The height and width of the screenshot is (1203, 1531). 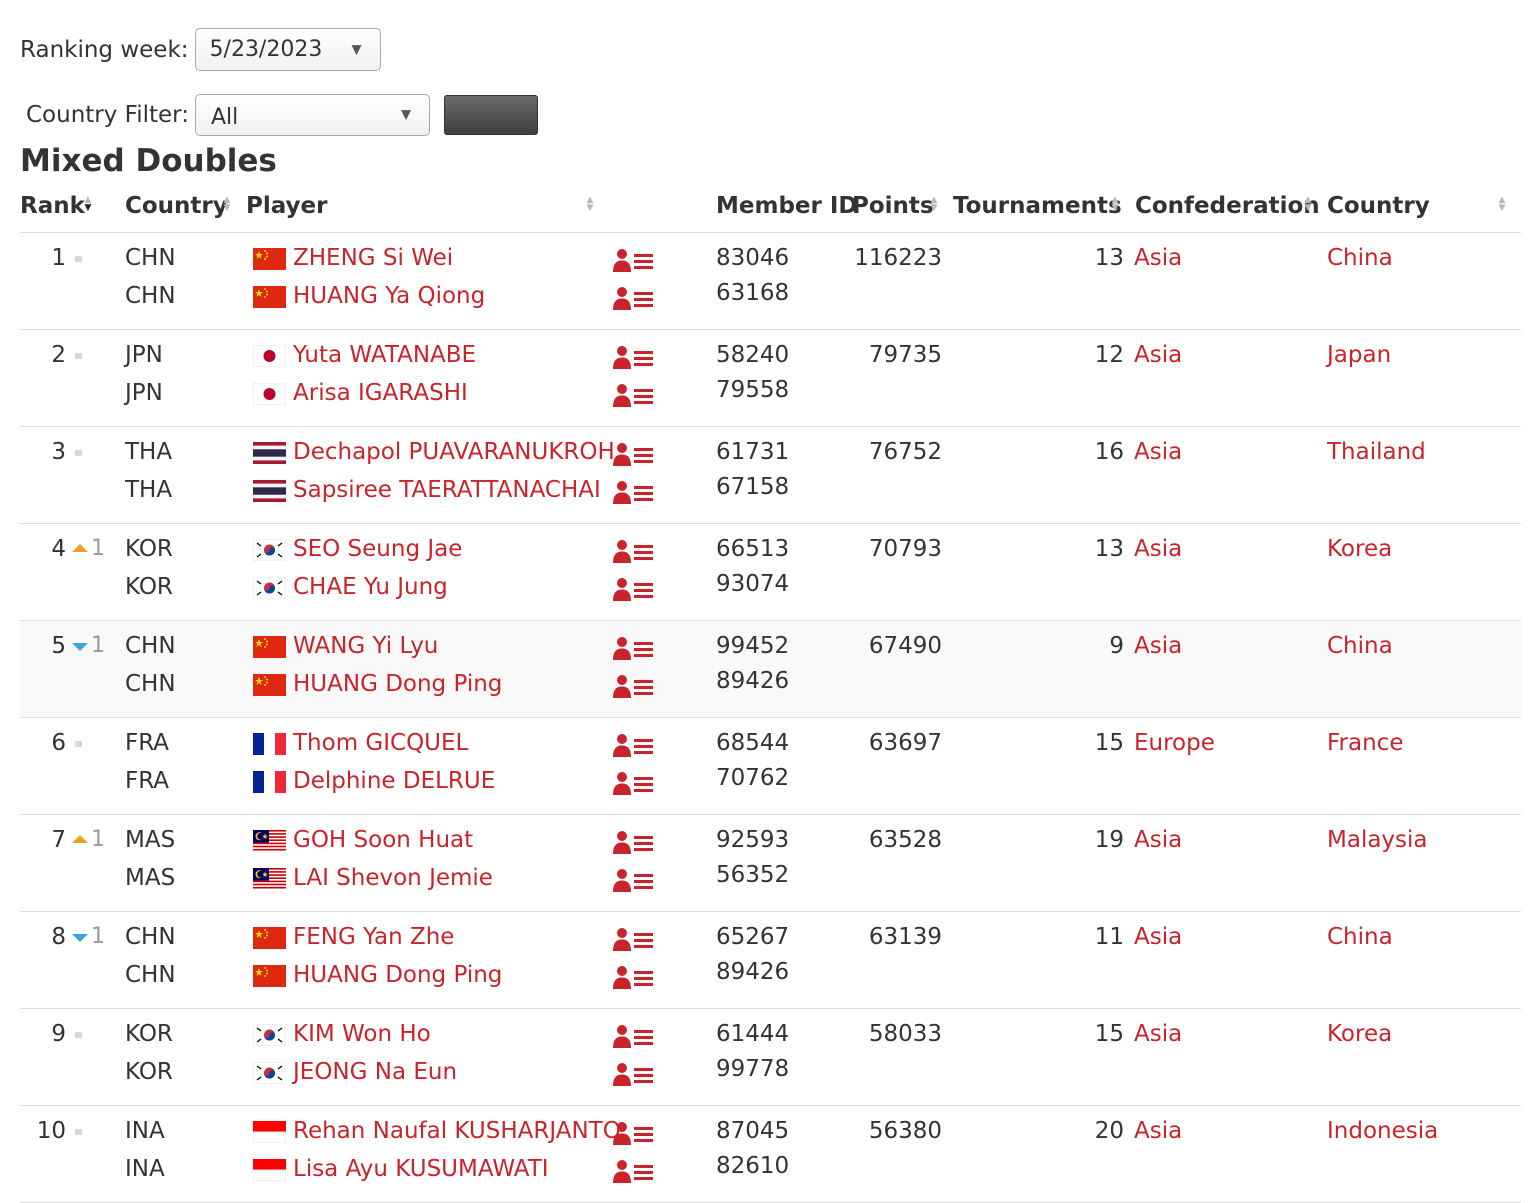 I want to click on member-id: 58240, so click(x=753, y=355).